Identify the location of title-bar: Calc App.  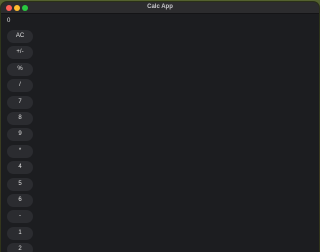
(160, 8).